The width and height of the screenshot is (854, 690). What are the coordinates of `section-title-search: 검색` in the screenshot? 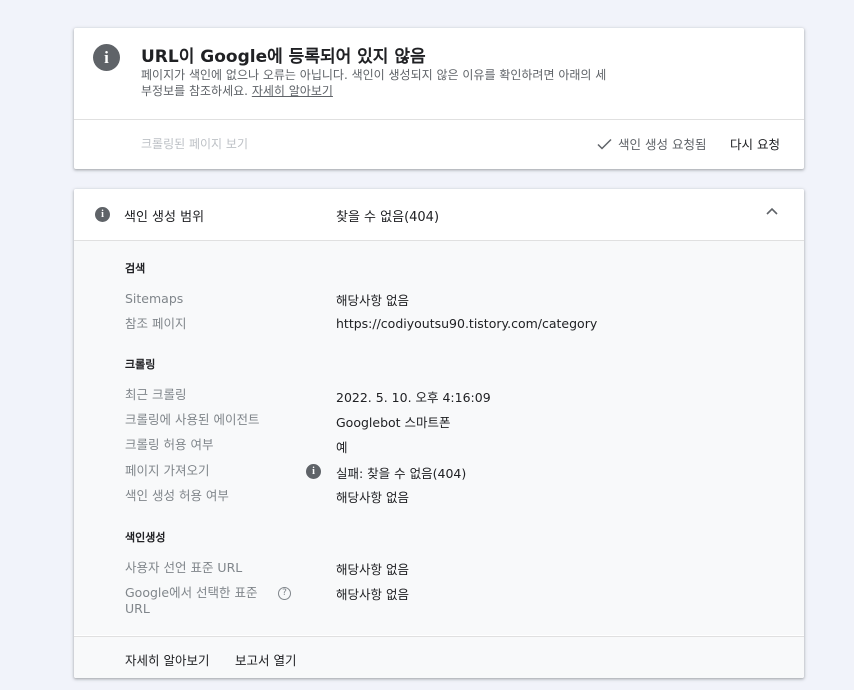 It's located at (135, 268).